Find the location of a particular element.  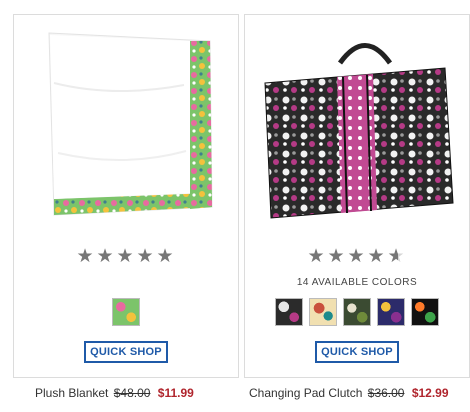

sale-price: $11.99 is located at coordinates (175, 393).